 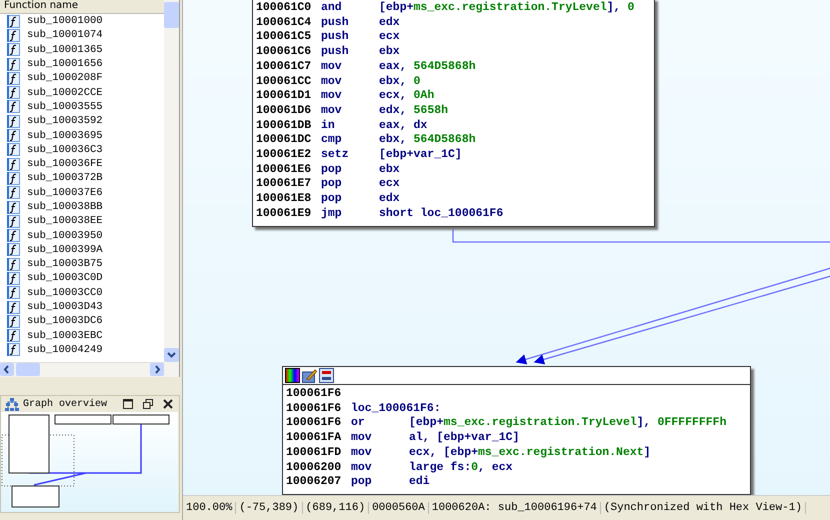 I want to click on function-name: sub_10003B75, so click(x=65, y=264).